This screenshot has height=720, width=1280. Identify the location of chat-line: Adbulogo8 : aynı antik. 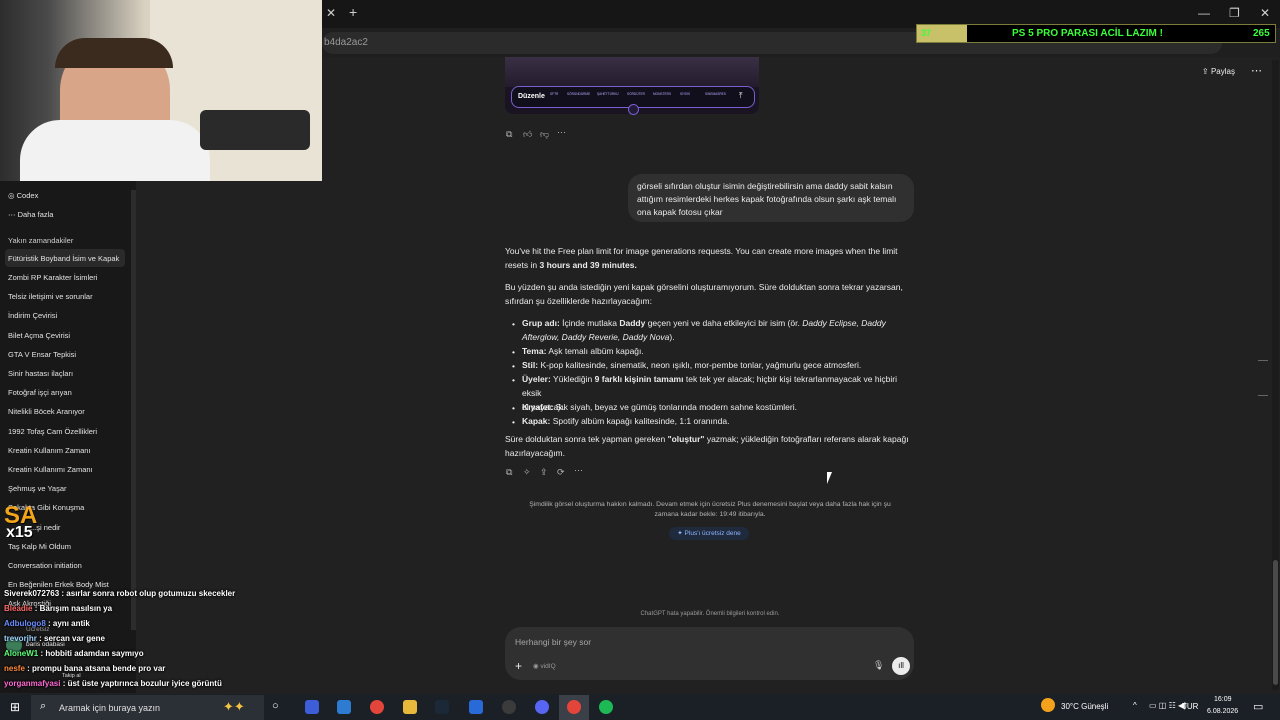
(47, 623).